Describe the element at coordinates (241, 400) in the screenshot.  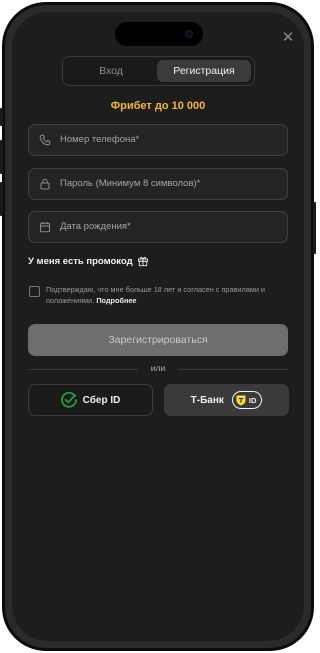
I see `tbank-shield-icon` at that location.